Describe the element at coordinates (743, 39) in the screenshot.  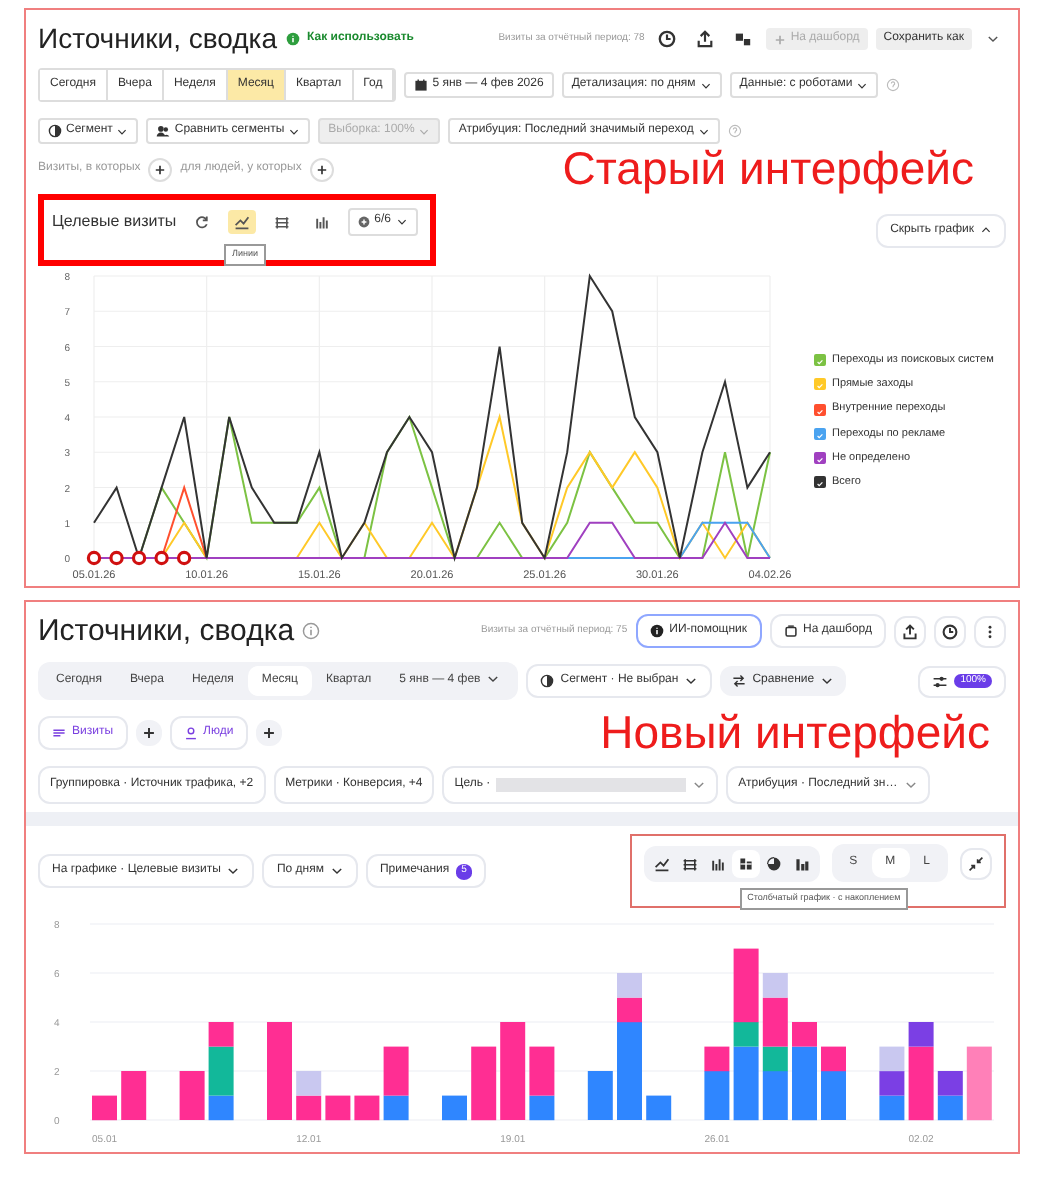
I see `shapes-icon` at that location.